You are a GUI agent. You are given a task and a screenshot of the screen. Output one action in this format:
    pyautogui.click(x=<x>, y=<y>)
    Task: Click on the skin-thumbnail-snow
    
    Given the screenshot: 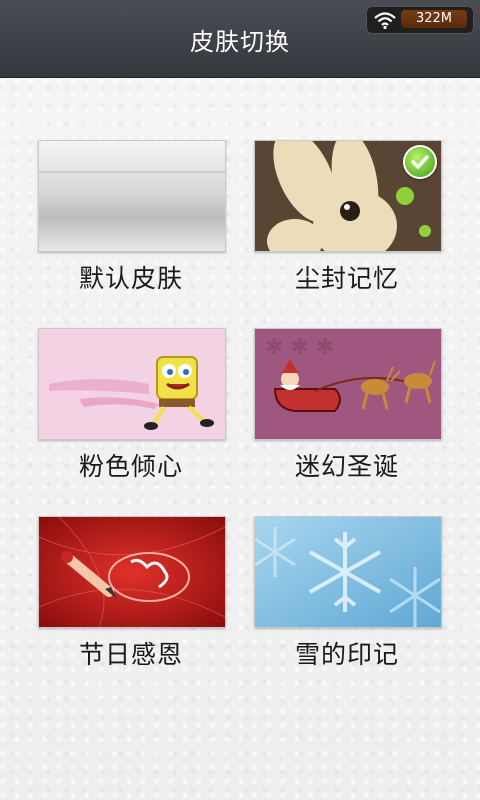 What is the action you would take?
    pyautogui.click(x=348, y=572)
    